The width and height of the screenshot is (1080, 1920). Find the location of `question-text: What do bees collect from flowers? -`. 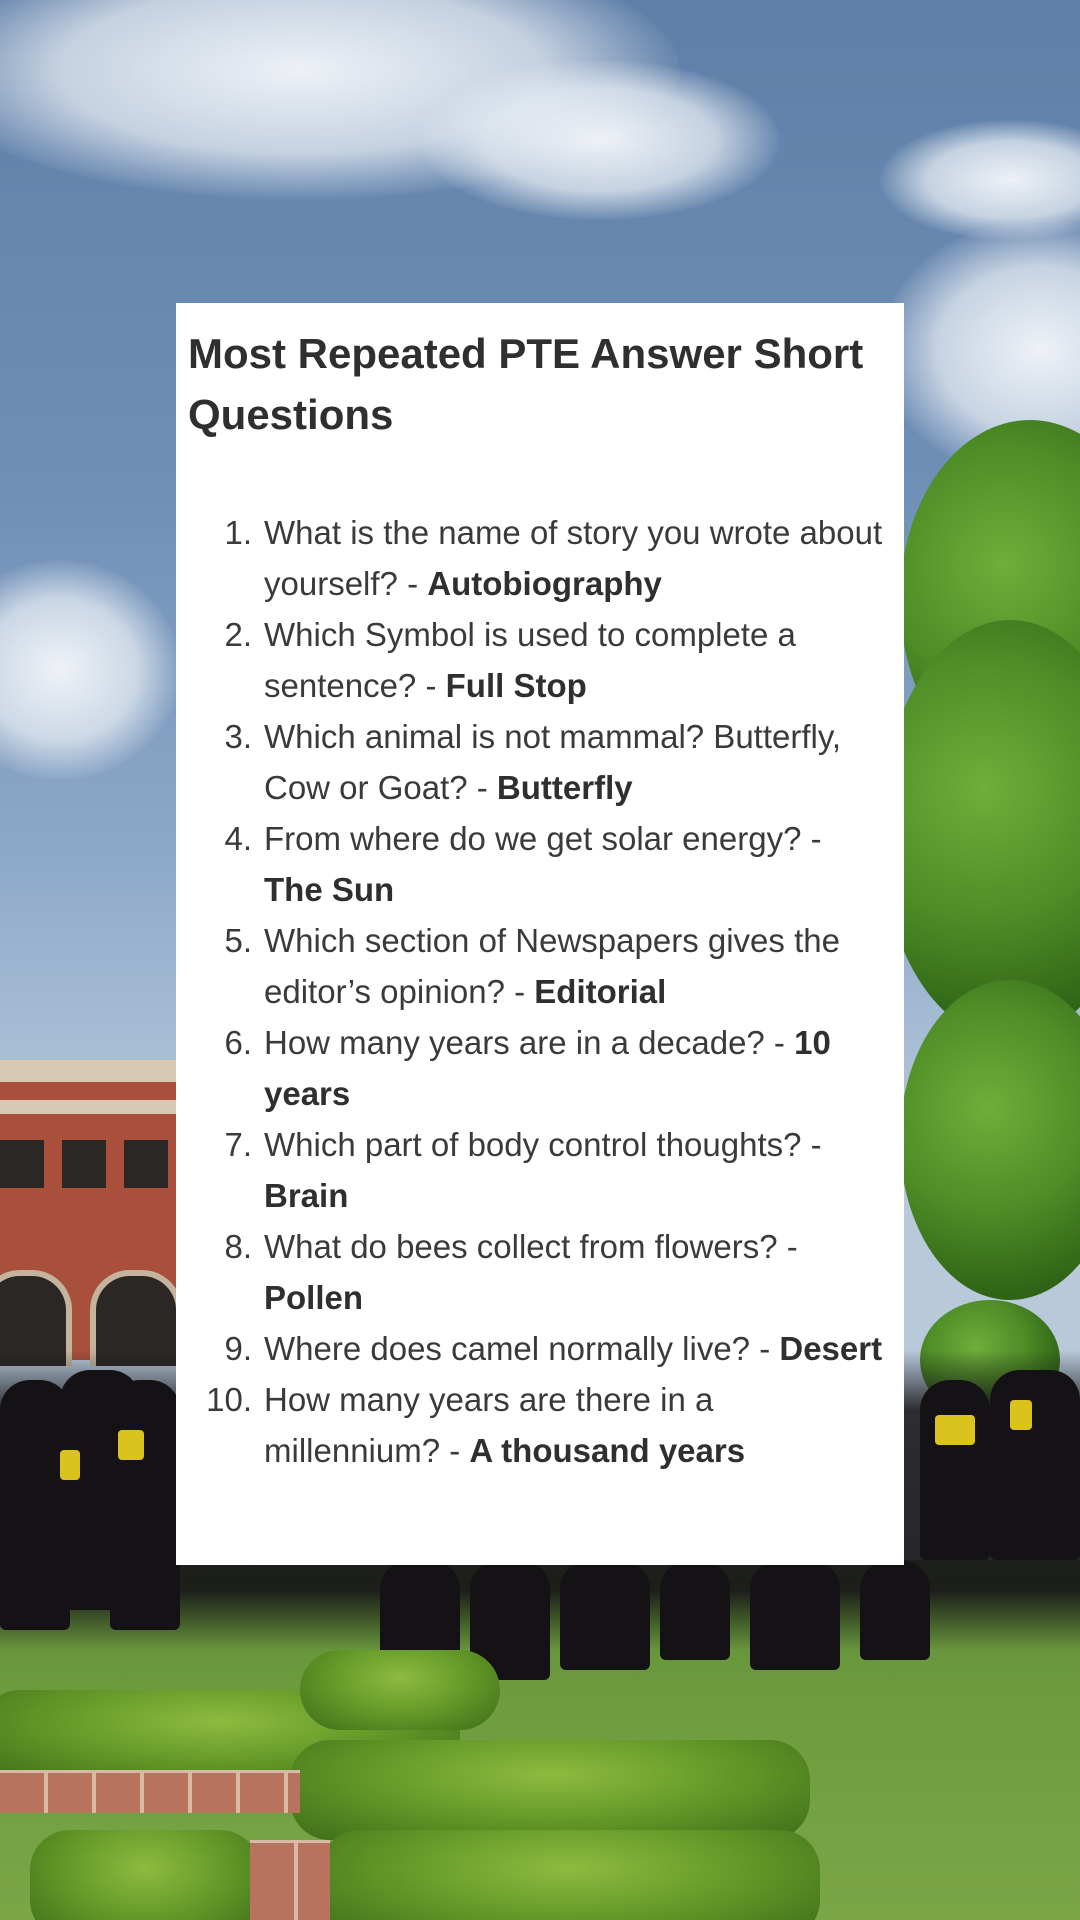

question-text: What do bees collect from flowers? - is located at coordinates (531, 1246).